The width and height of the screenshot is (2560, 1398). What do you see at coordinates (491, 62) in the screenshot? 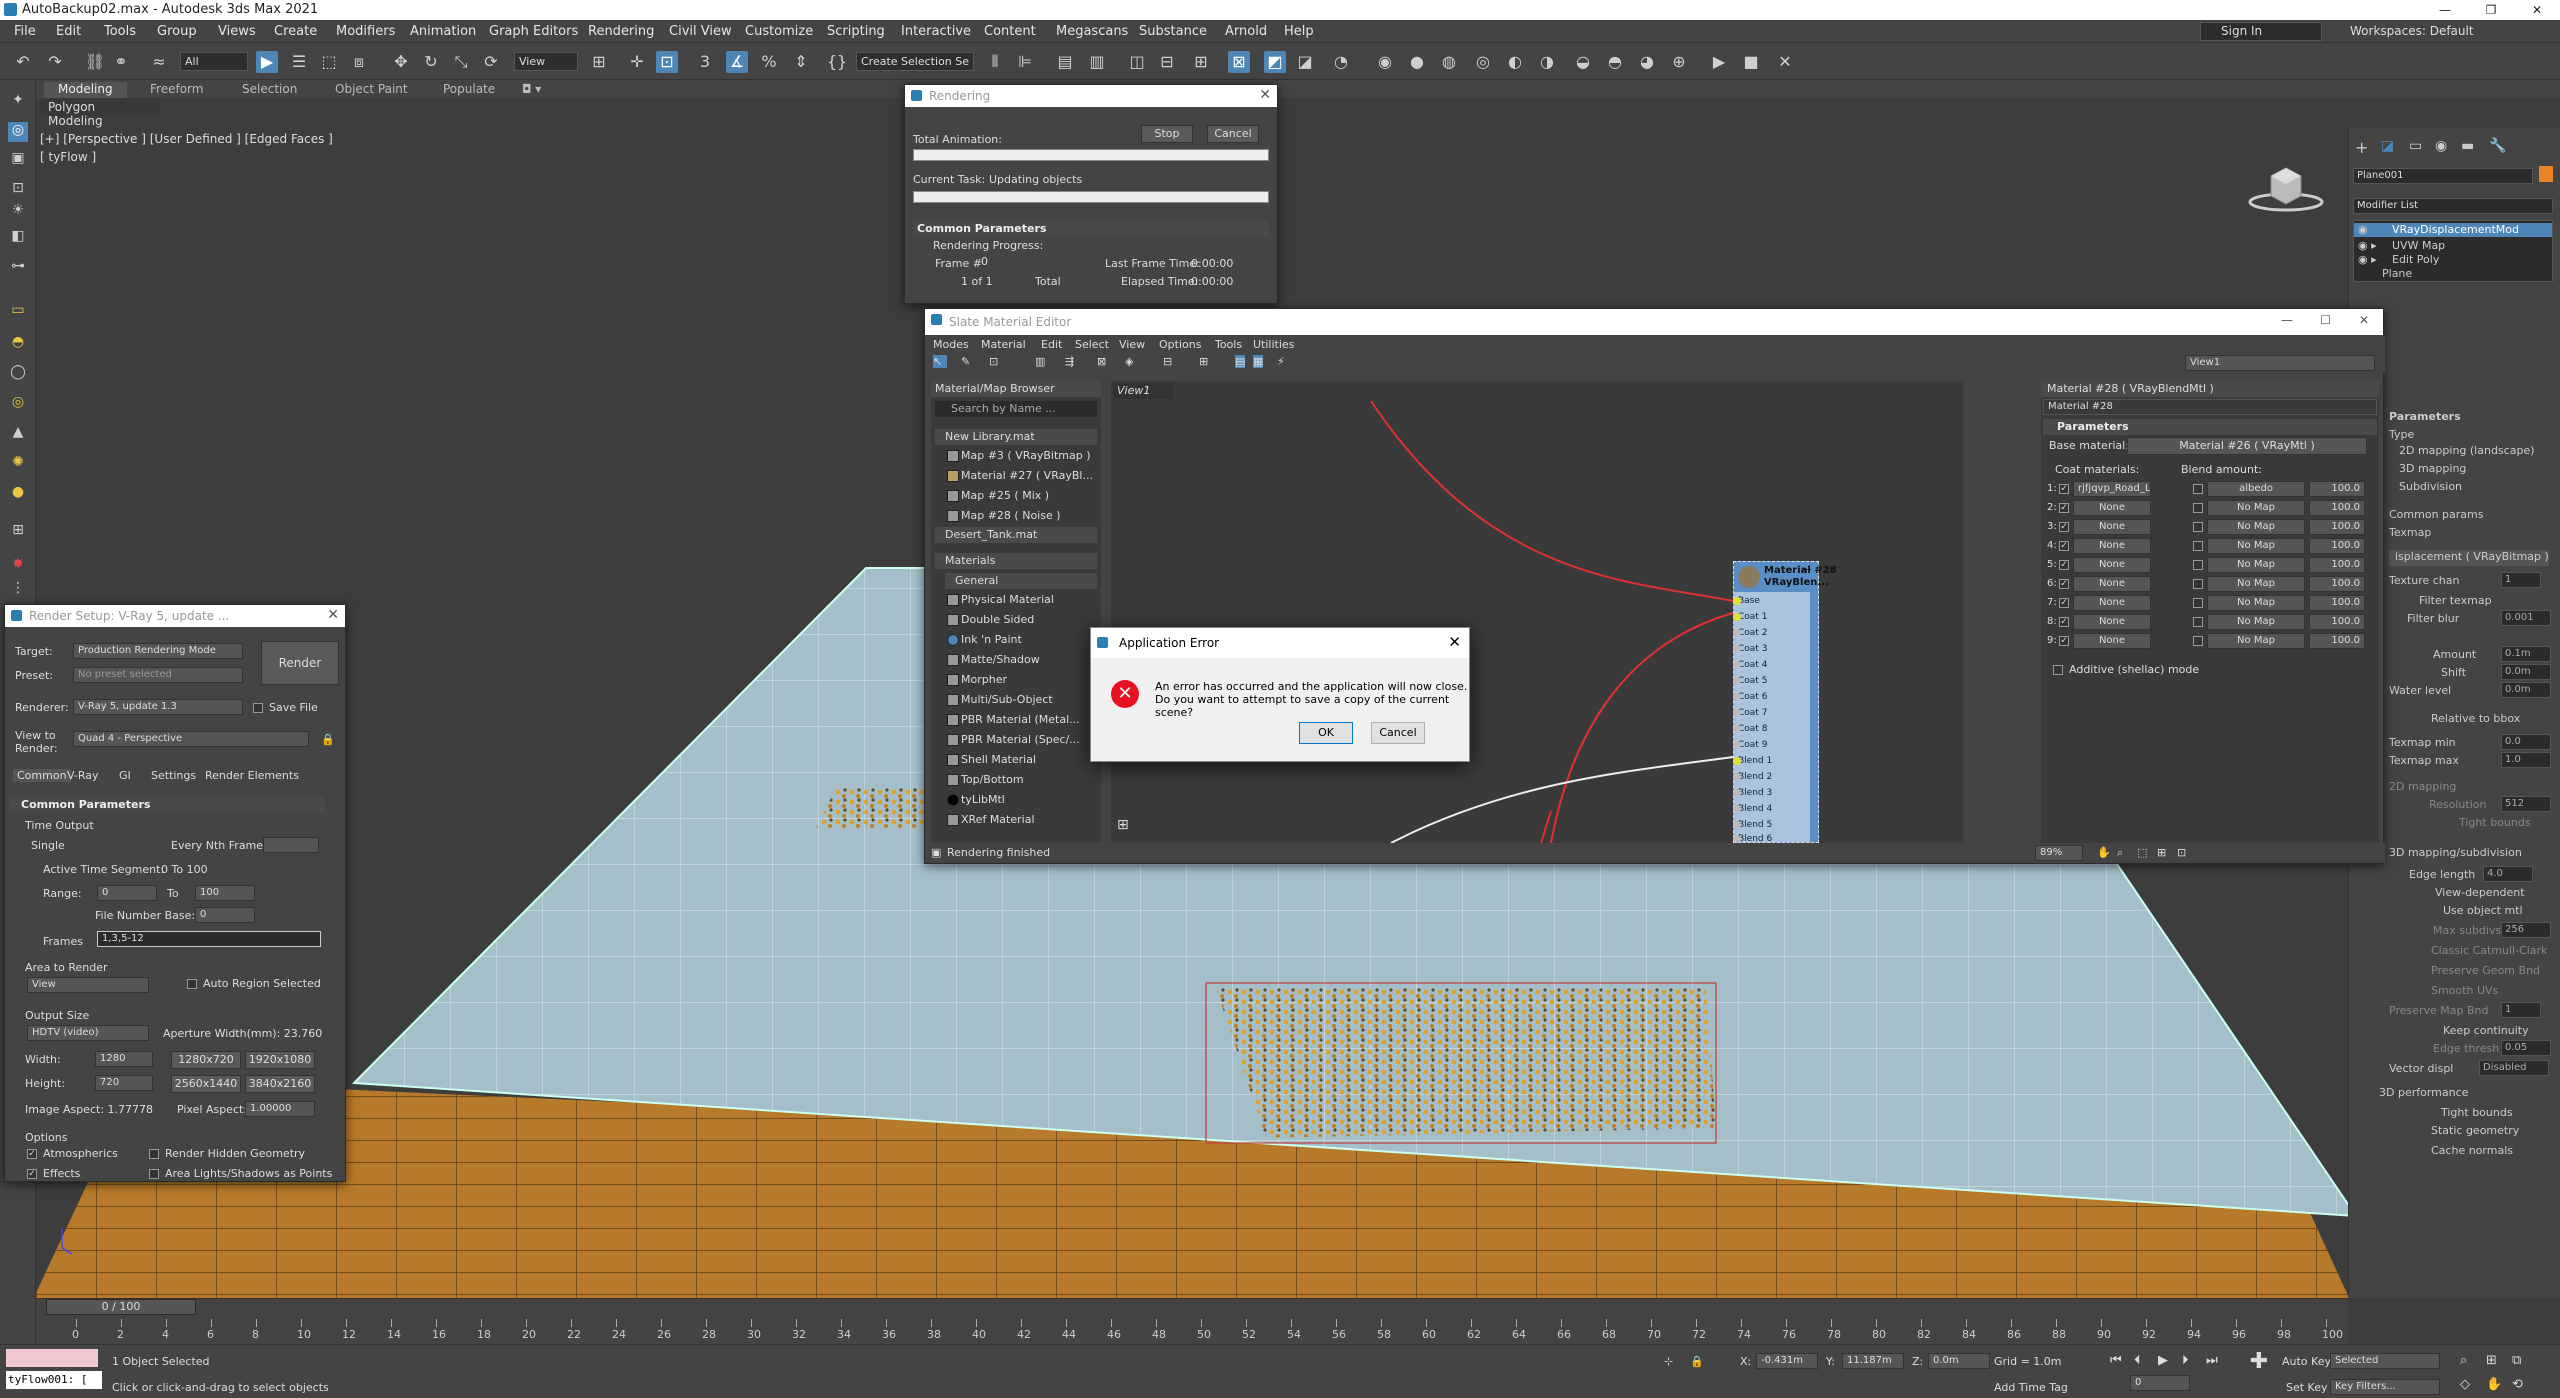
I see `place-icon: ⟳` at bounding box center [491, 62].